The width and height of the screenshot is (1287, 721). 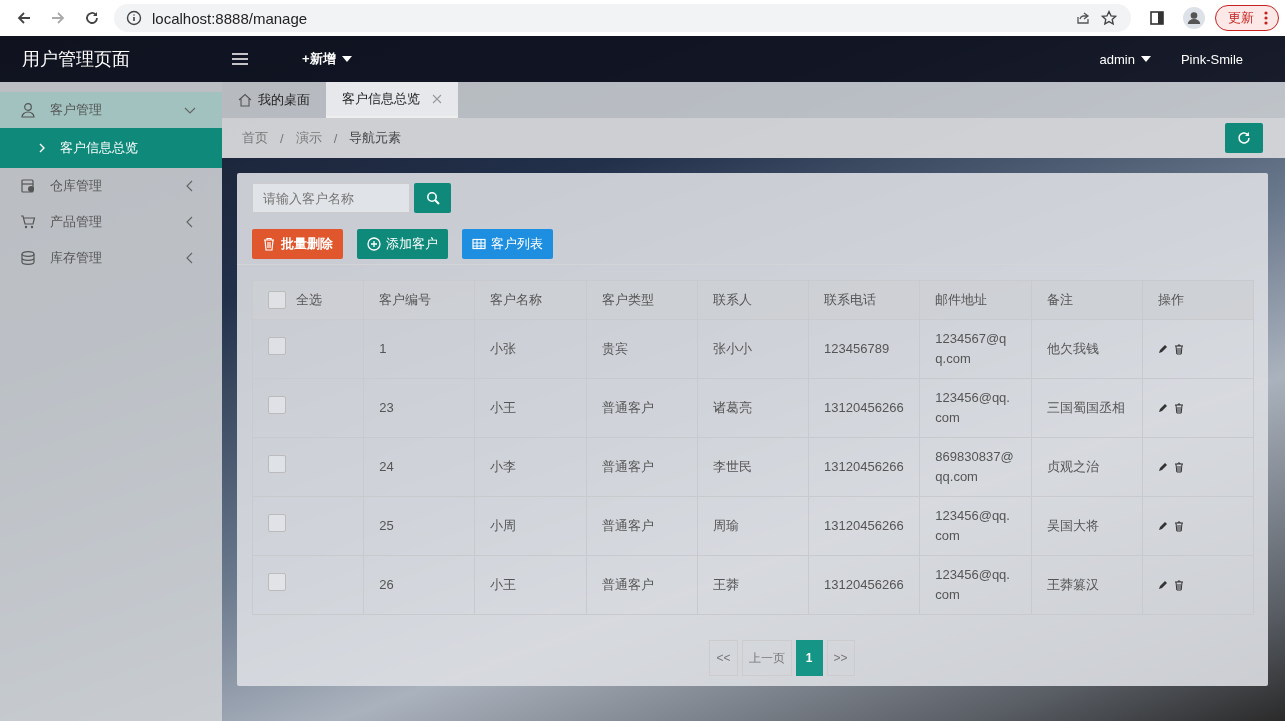 What do you see at coordinates (753, 349) in the screenshot?
I see `table-cell: 张小小` at bounding box center [753, 349].